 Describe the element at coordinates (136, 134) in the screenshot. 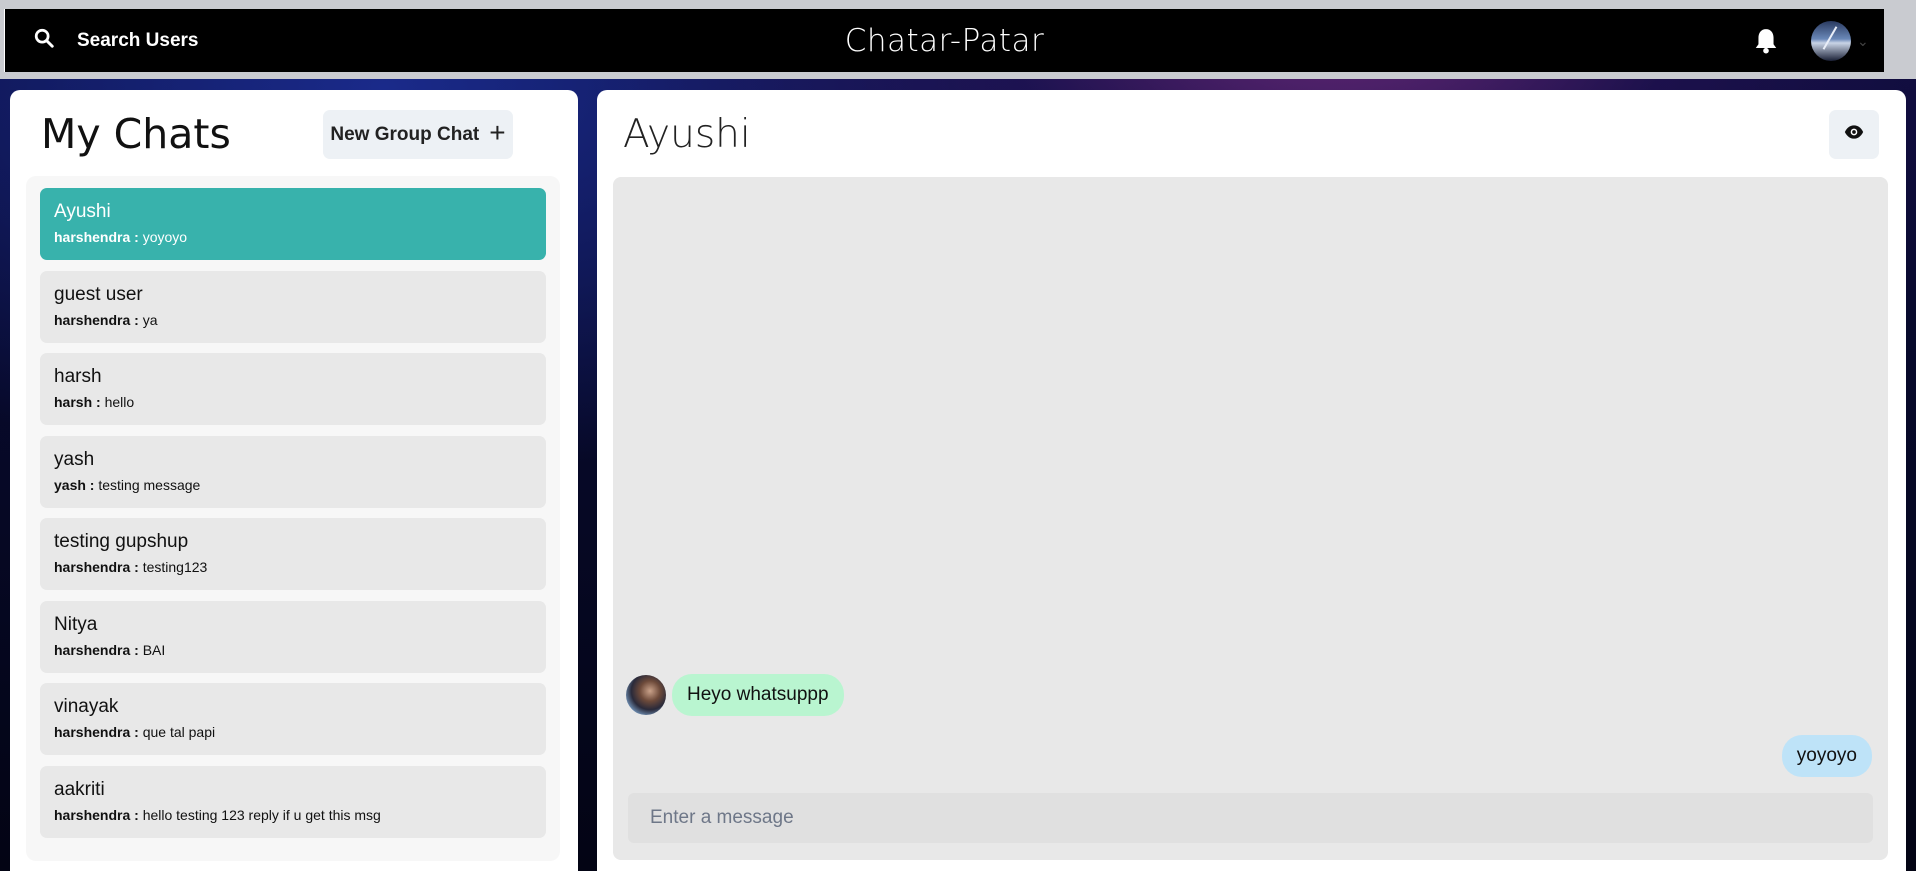

I see `my-chats-title: My Chats` at that location.